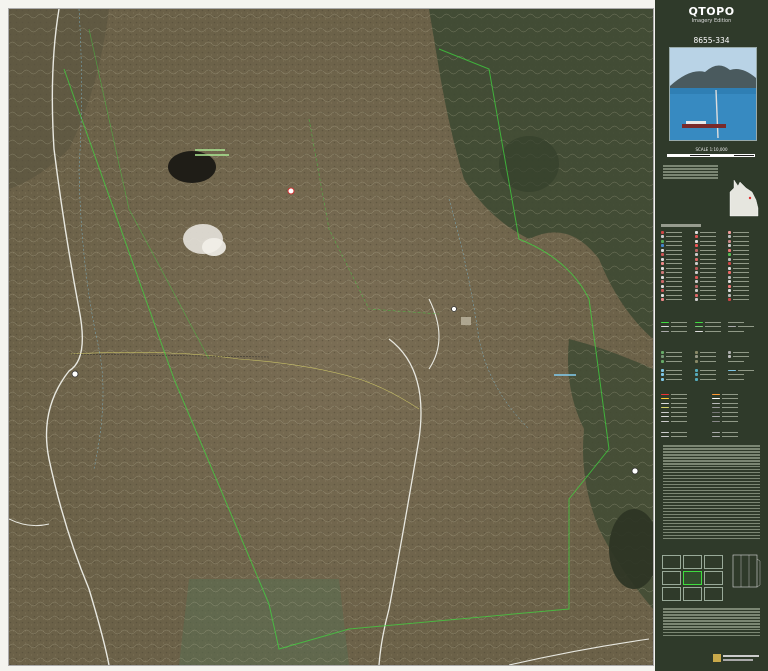 The width and height of the screenshot is (768, 671). I want to click on disclaimer-text, so click(711, 493).